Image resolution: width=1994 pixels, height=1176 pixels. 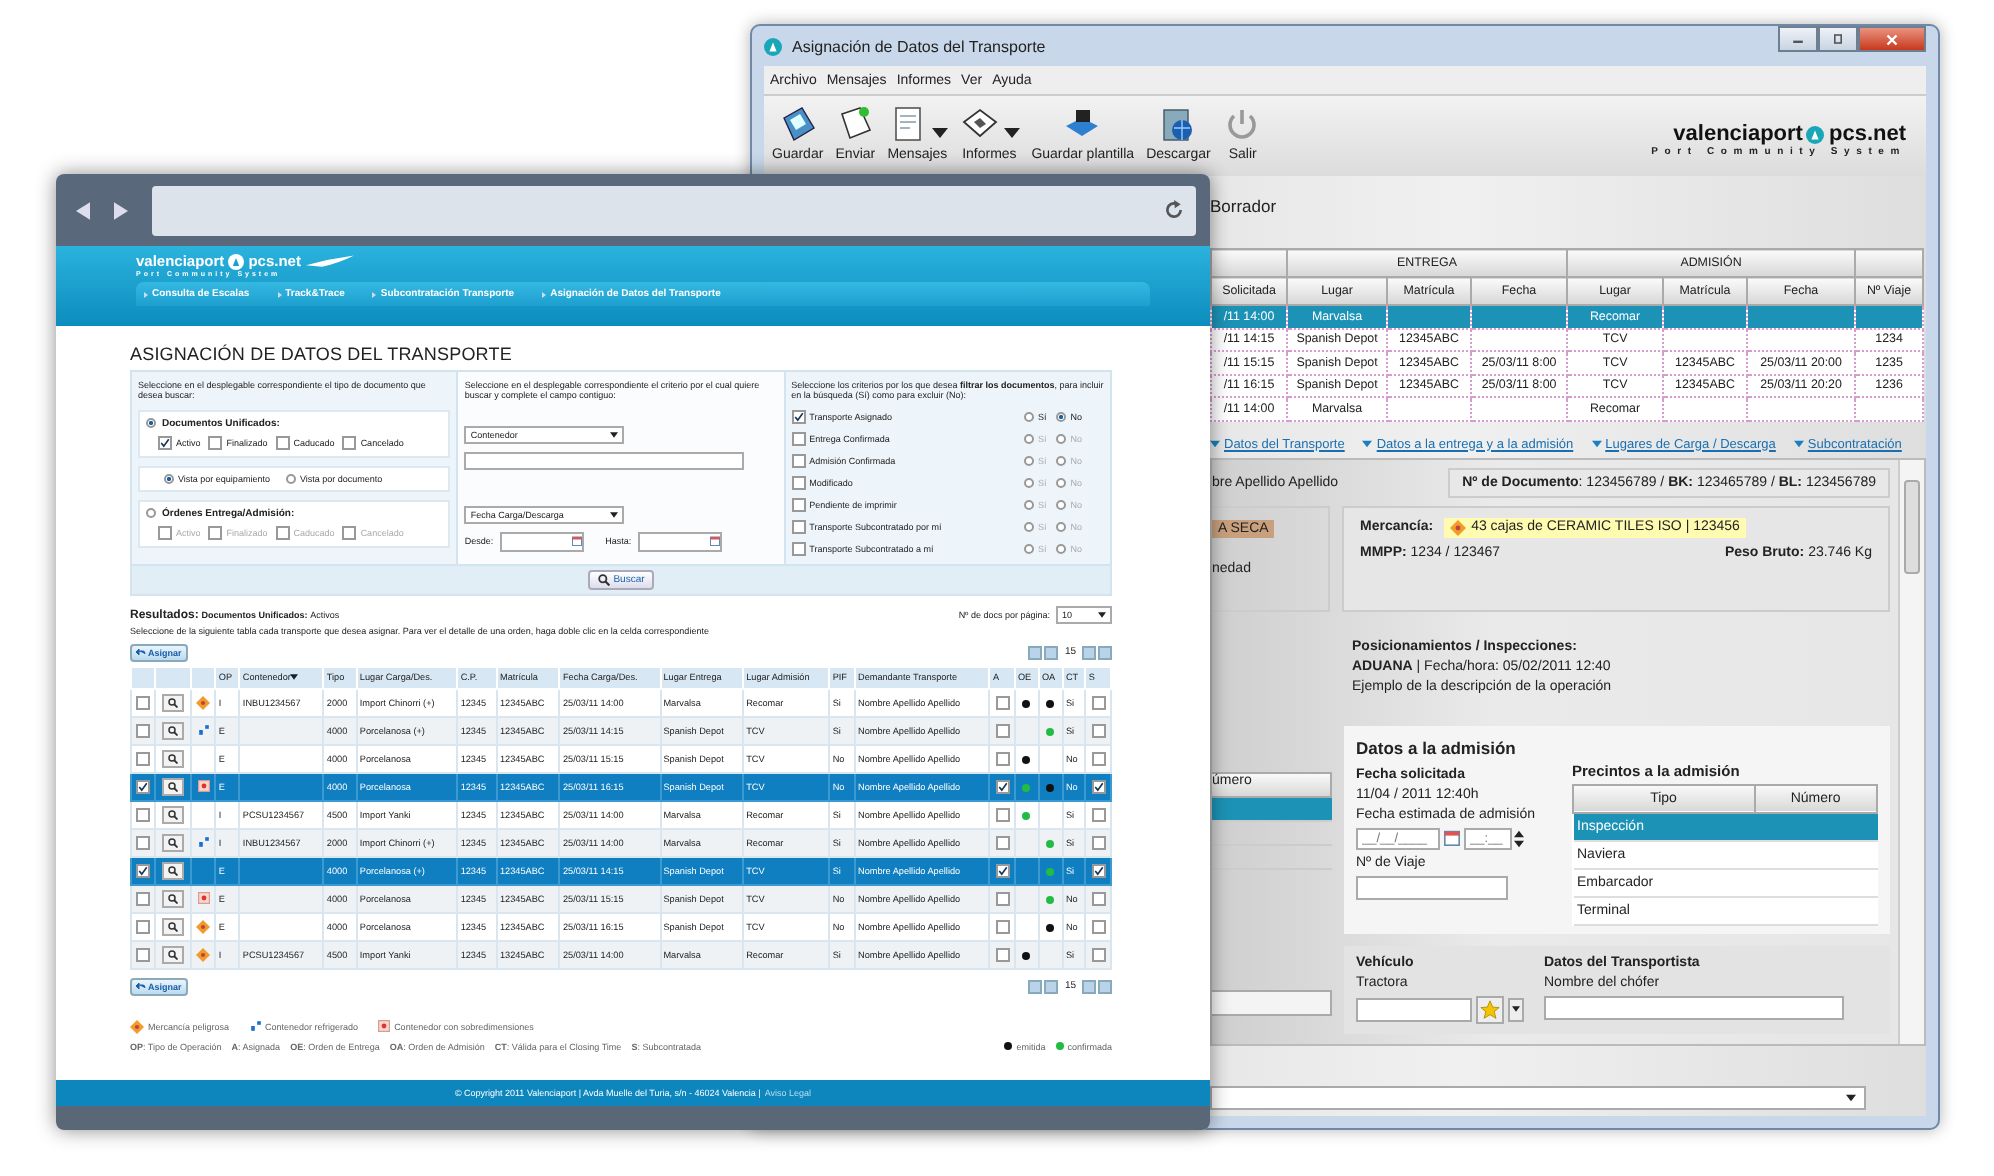 I want to click on search-field, so click(x=604, y=460).